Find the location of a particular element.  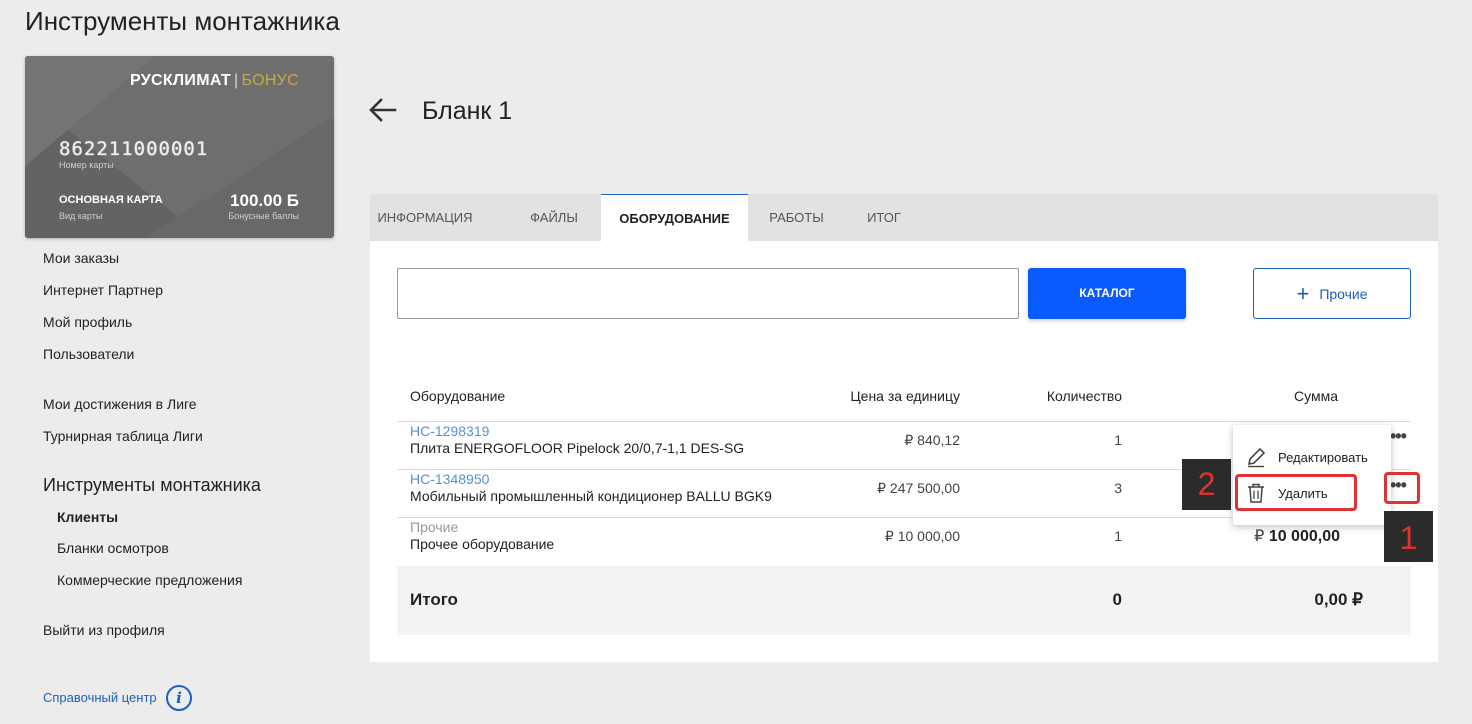

header-divider is located at coordinates (904, 421).